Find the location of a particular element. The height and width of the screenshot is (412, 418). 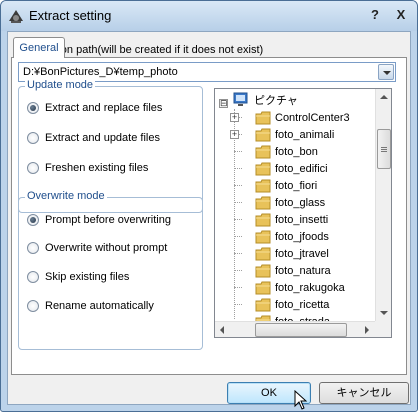

tree-item-label: foto_bon is located at coordinates (296, 152).